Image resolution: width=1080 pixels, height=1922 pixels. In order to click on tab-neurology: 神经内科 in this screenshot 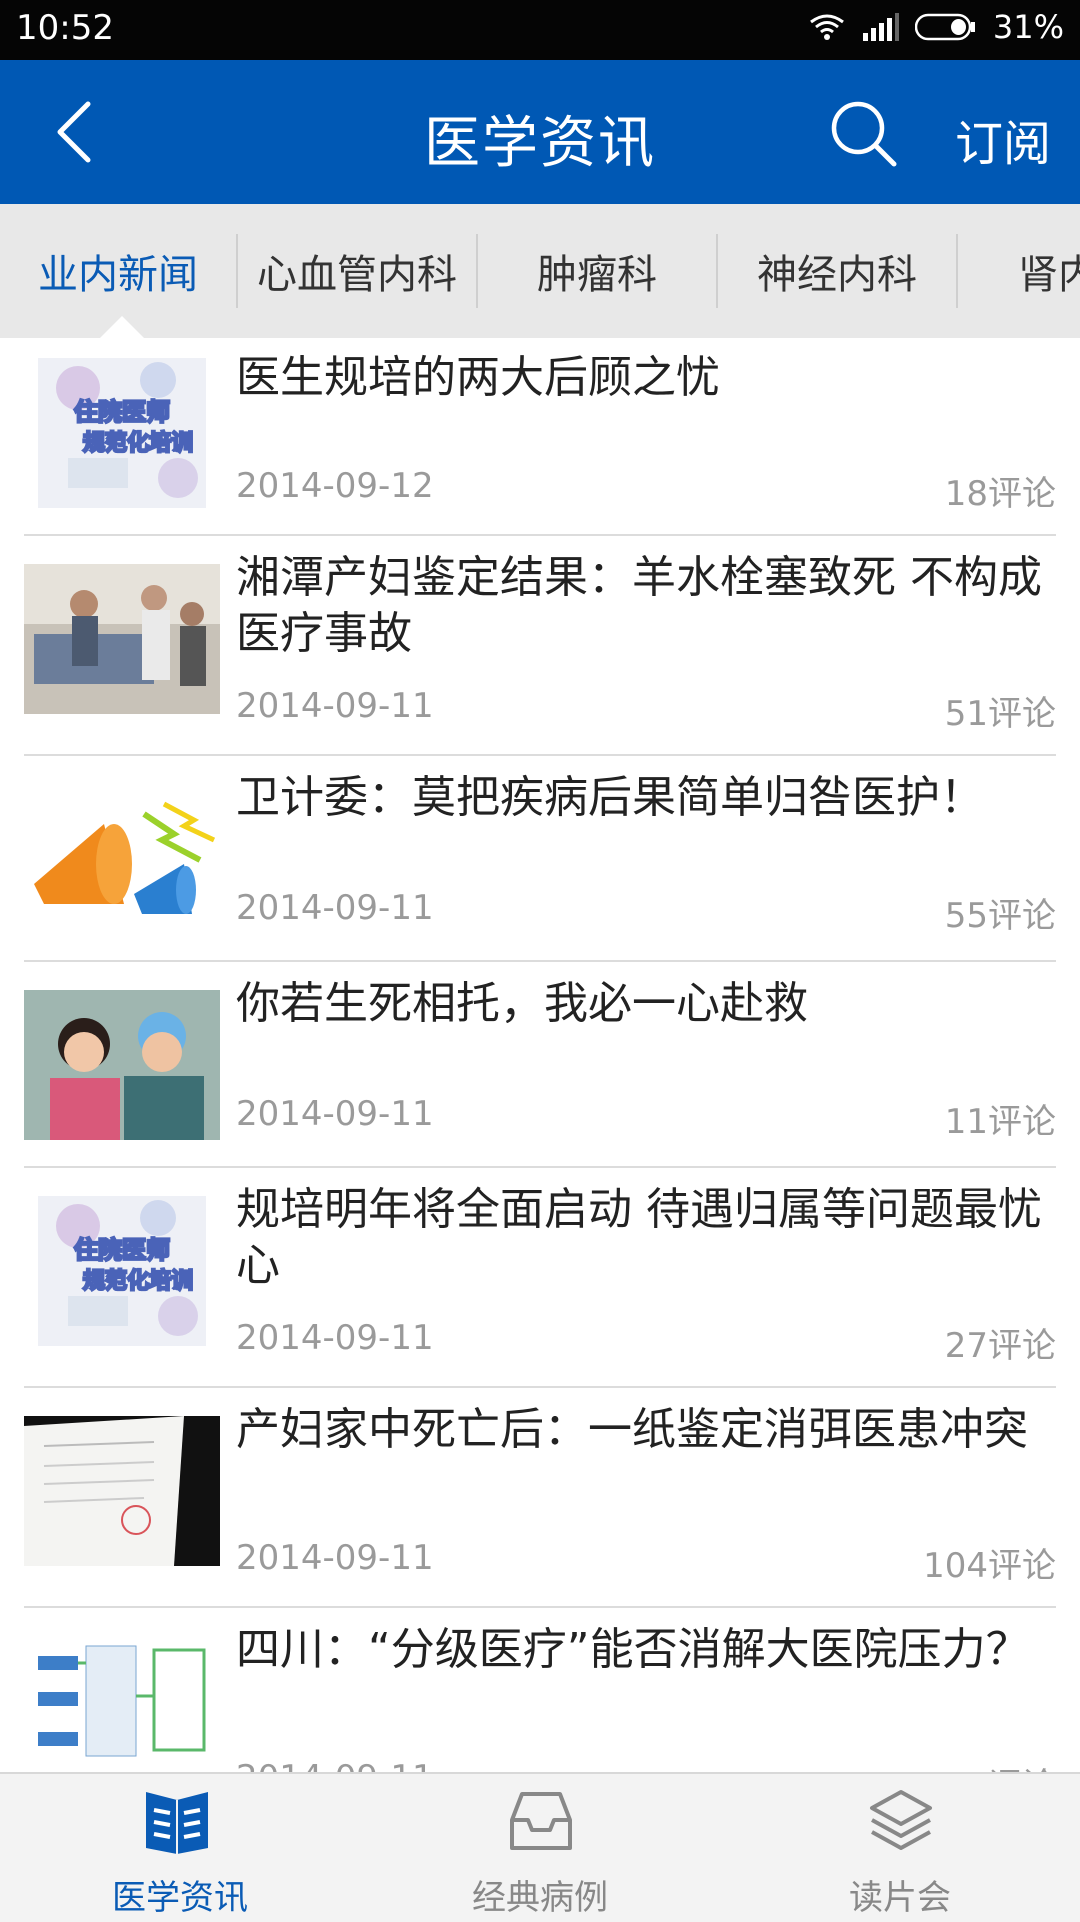, I will do `click(837, 271)`.